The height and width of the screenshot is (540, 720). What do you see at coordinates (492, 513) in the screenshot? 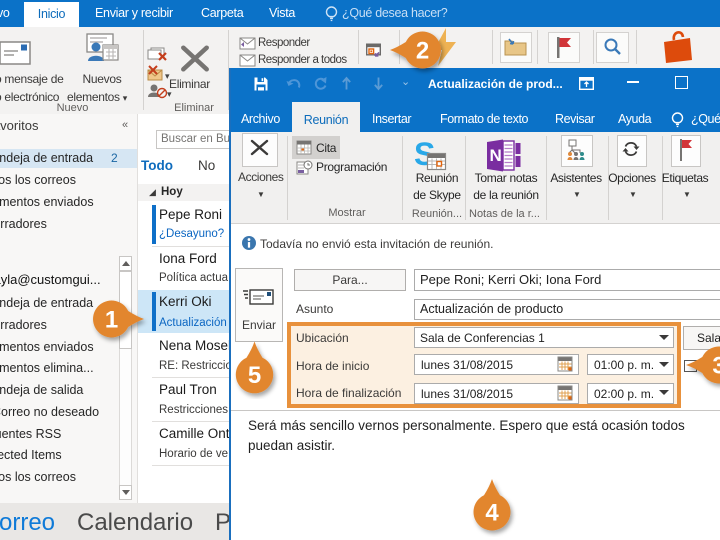
I see `svg-text: 4` at bounding box center [492, 513].